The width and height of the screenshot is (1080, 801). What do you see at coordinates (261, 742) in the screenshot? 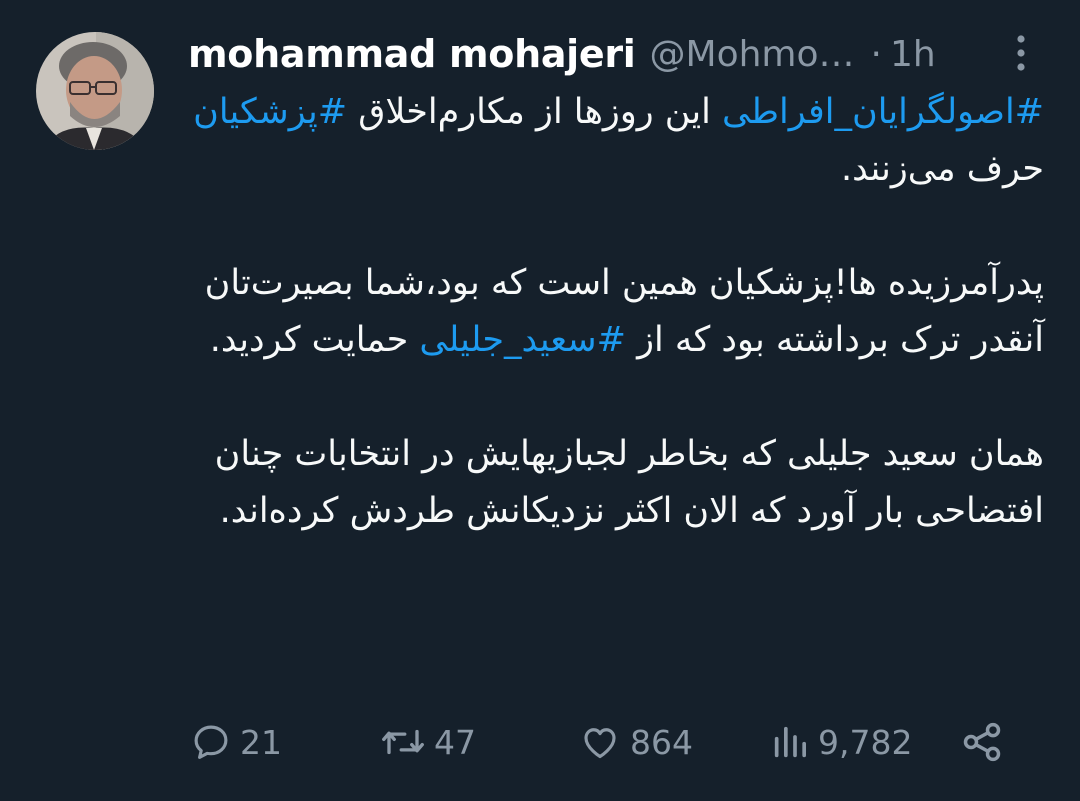
I see `reply-count: 21` at bounding box center [261, 742].